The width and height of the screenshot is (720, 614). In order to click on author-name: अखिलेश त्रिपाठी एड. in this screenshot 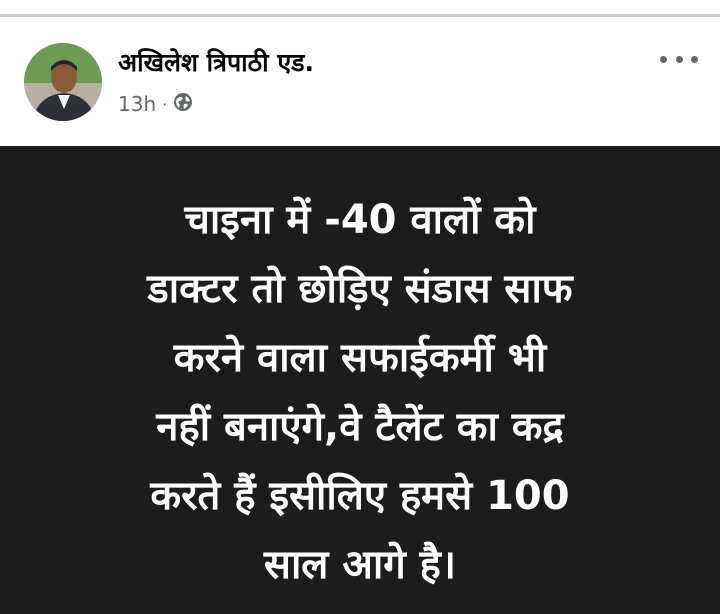, I will do `click(216, 62)`.